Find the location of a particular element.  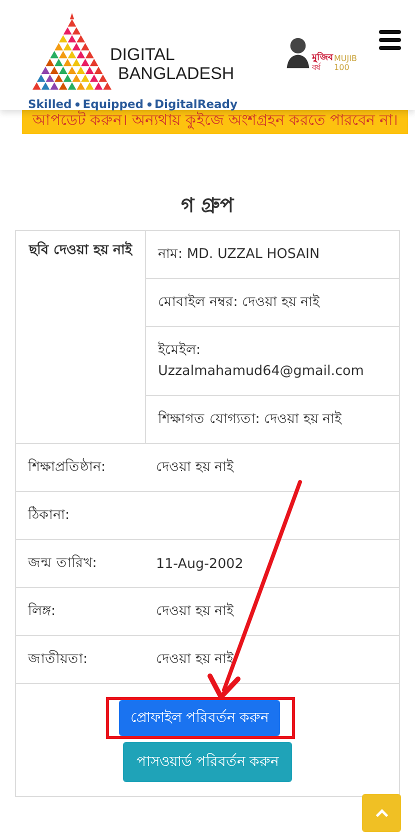

change-password-button: পাসওয়ার্ড পরিবর্তন করুন is located at coordinates (207, 762).